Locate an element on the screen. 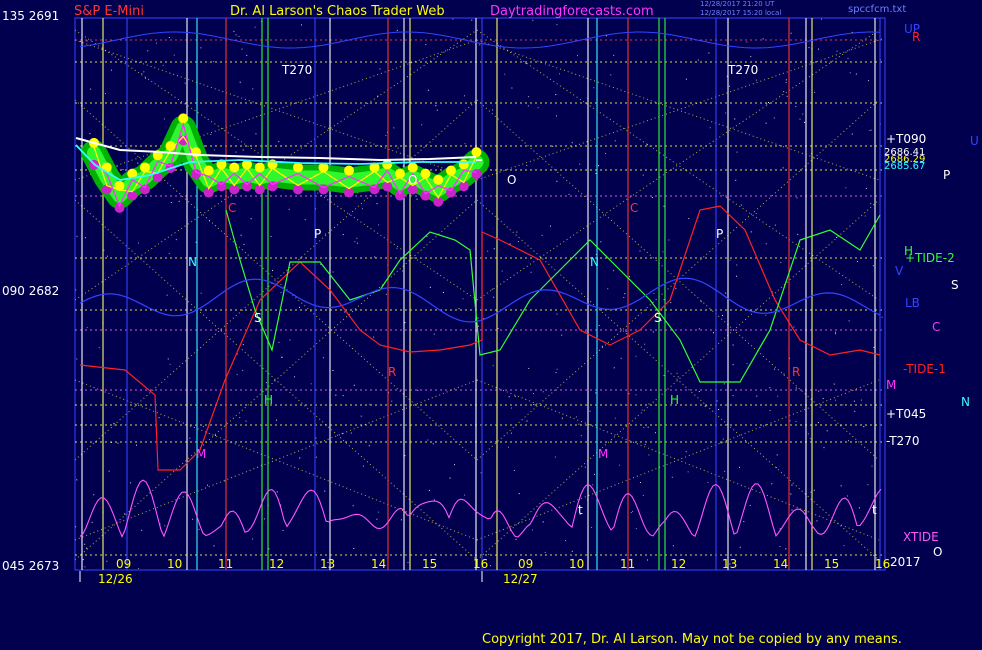  label-t045: +T045 is located at coordinates (906, 414).